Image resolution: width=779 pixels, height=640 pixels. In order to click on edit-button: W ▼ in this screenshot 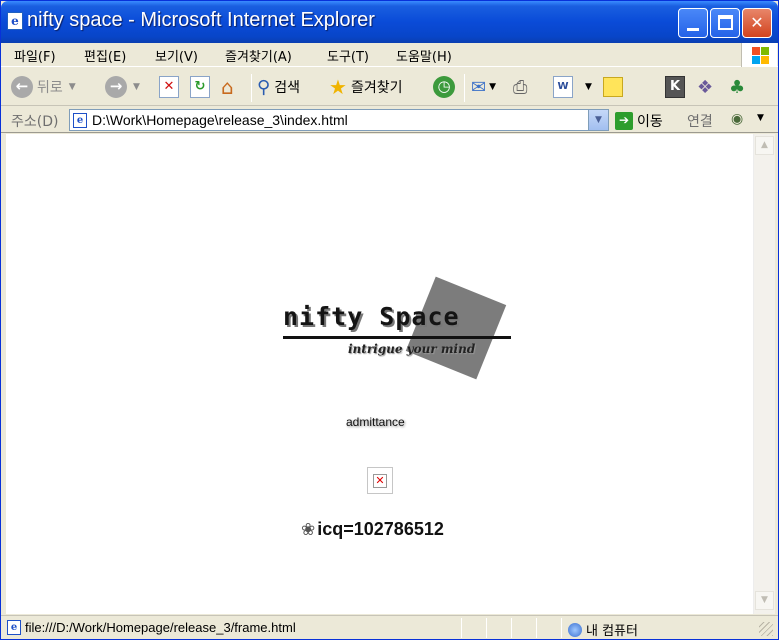, I will do `click(572, 87)`.